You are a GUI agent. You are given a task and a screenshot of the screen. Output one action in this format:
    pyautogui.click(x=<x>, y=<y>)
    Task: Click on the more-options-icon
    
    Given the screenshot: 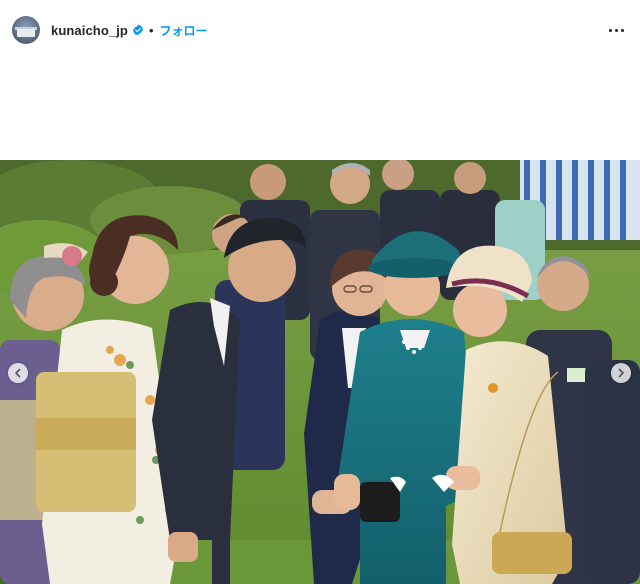 What is the action you would take?
    pyautogui.click(x=610, y=30)
    